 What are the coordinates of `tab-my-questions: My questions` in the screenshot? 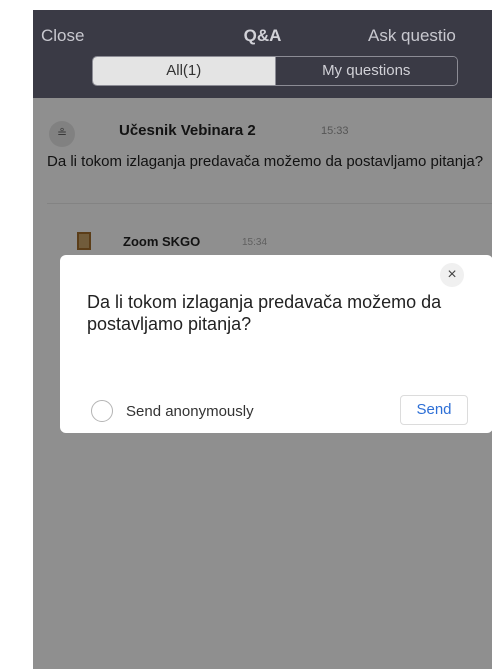 It's located at (365, 71).